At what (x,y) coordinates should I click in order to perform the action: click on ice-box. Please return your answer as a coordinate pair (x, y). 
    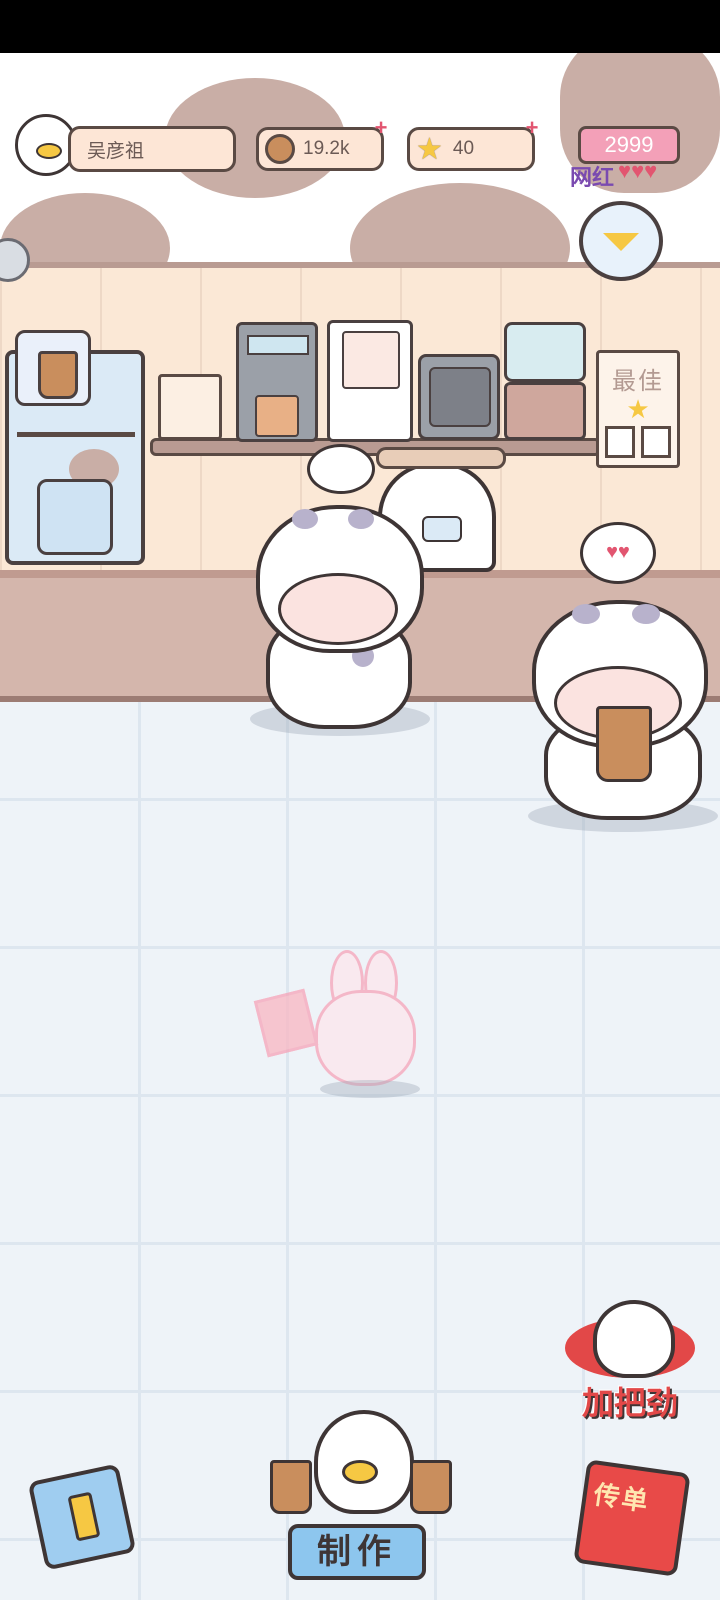
    Looking at the image, I should click on (545, 411).